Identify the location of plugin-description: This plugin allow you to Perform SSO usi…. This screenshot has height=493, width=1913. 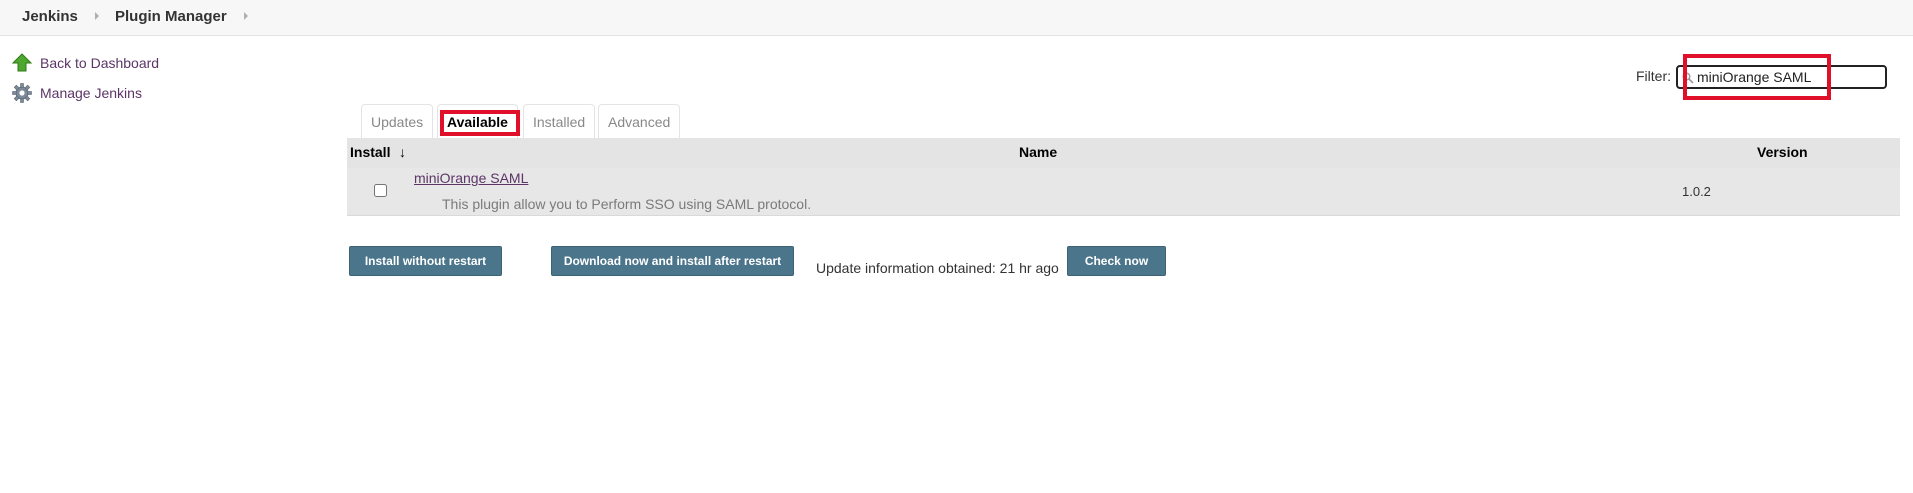
(627, 204).